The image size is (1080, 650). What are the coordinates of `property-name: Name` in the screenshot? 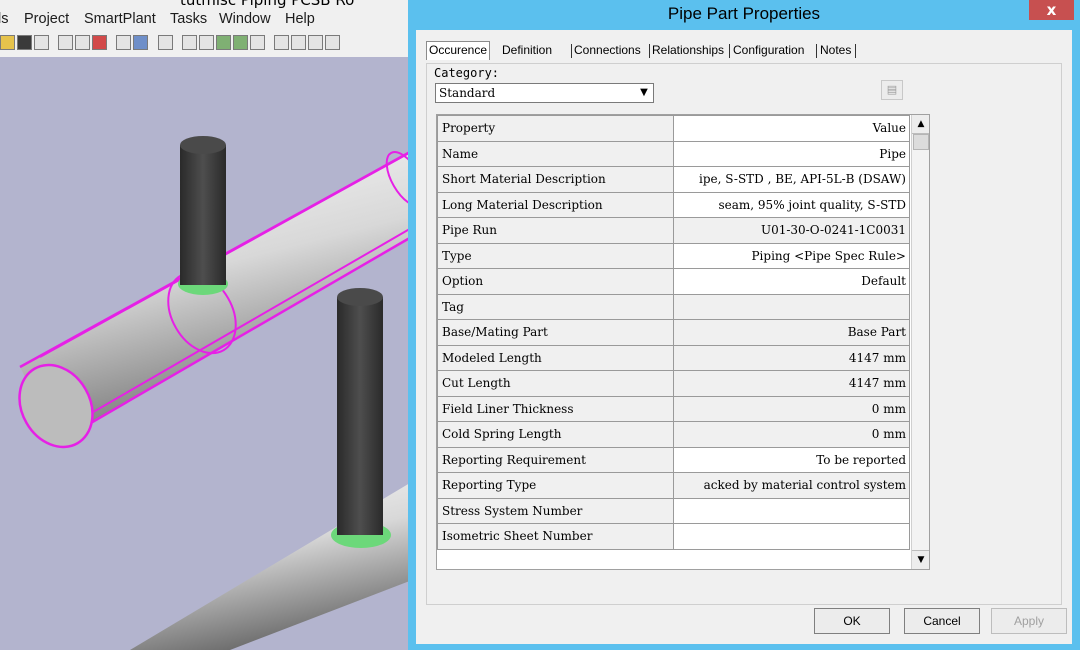 It's located at (555, 153).